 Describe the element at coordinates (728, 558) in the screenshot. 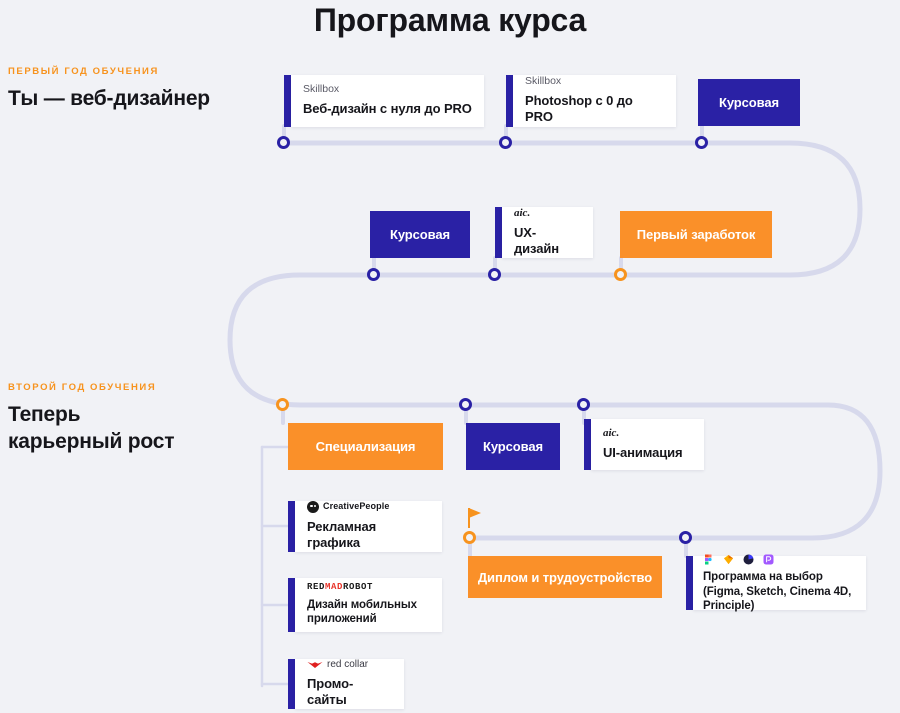

I see `sketch-icon` at that location.